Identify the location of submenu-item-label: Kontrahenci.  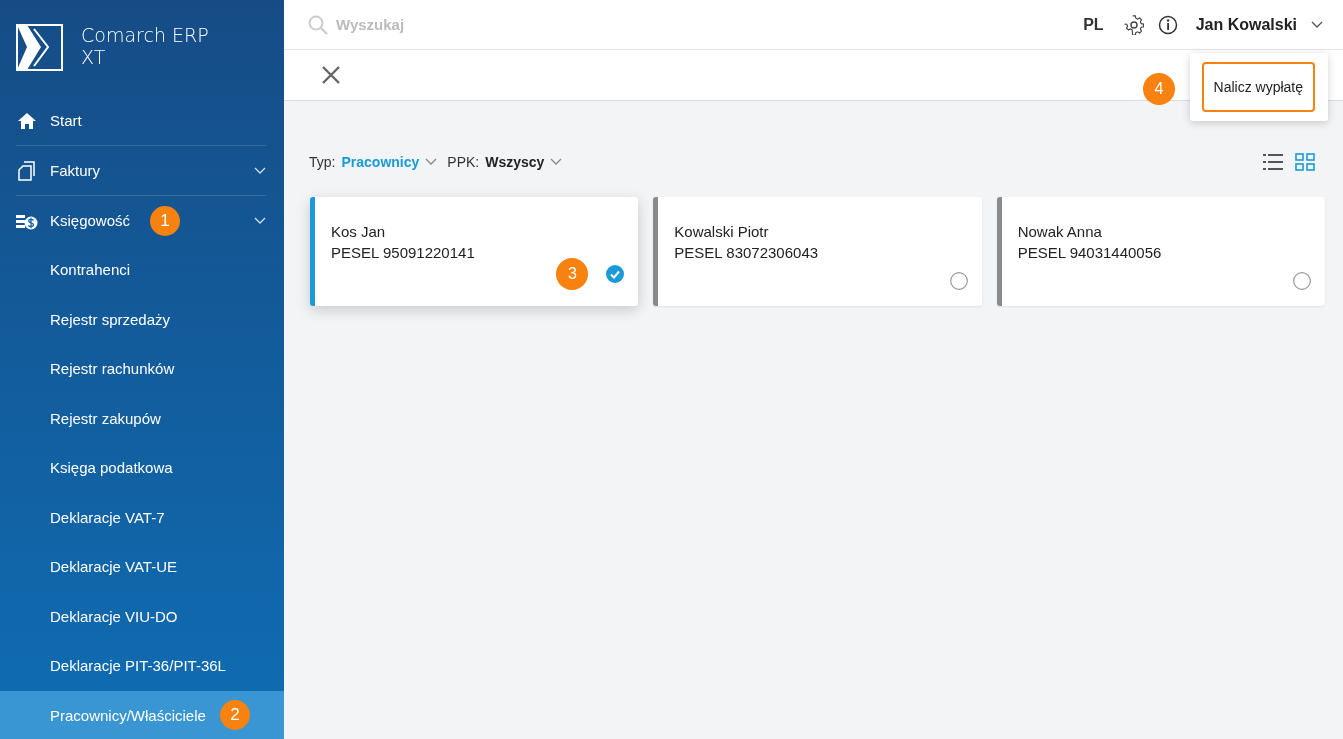
(90, 270).